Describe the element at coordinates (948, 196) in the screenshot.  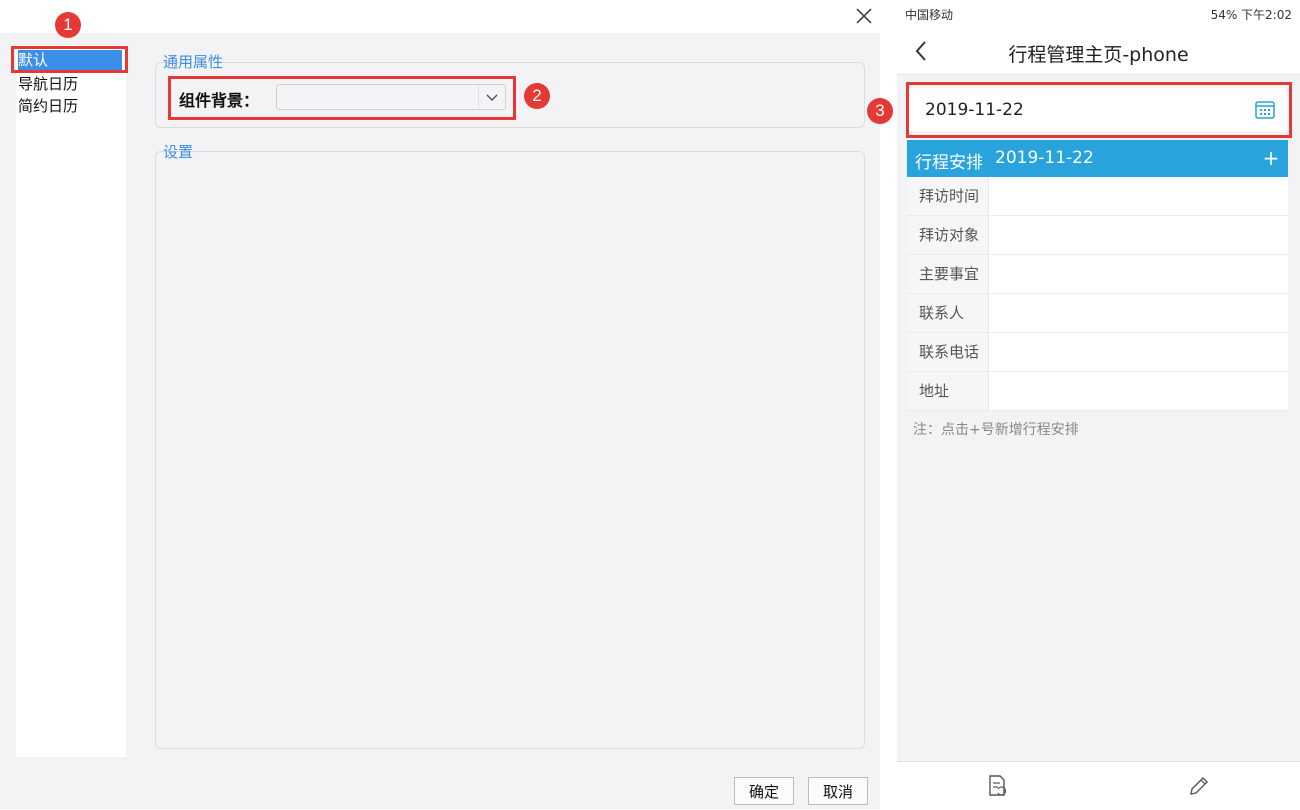
I see `field-label: 拜访时间` at that location.